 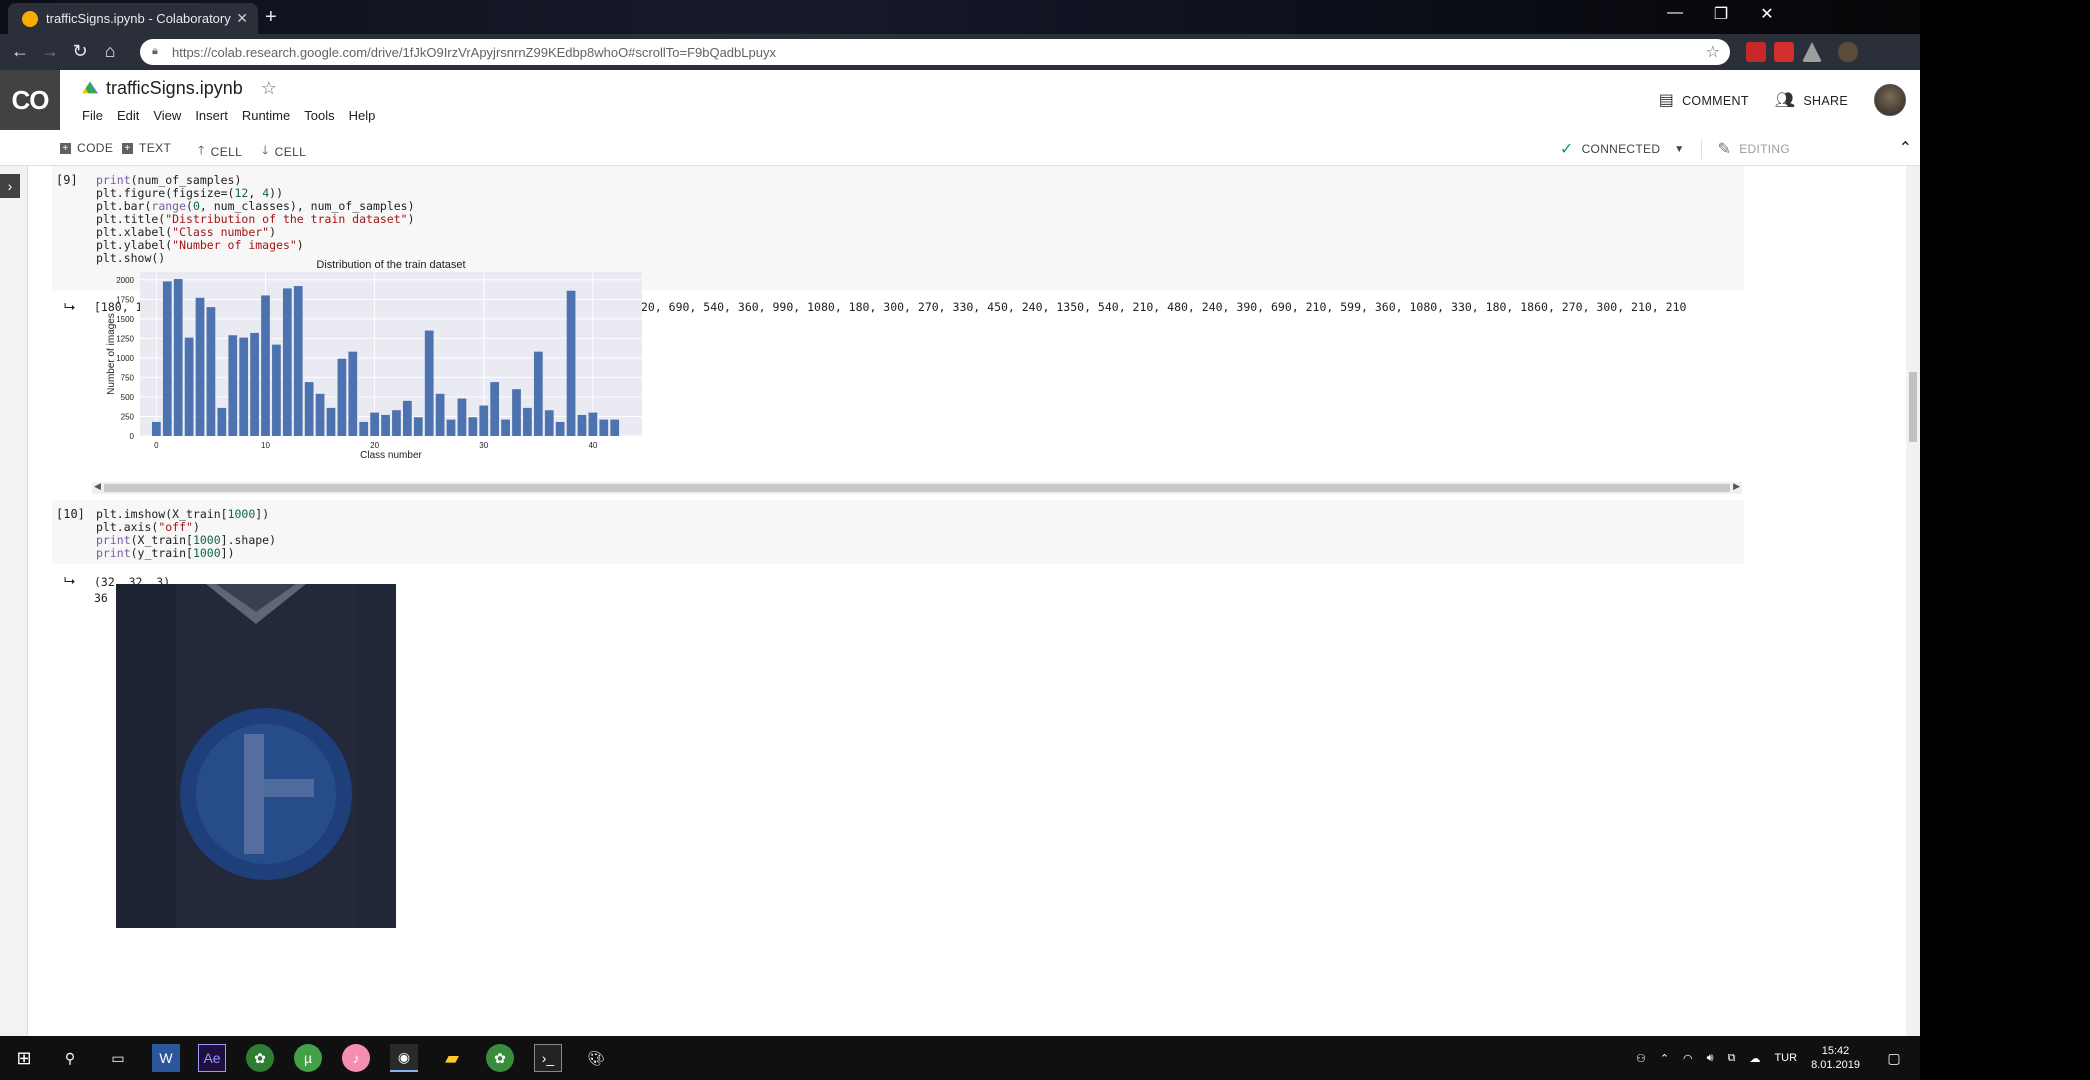 I want to click on file-explorer-icon: ▰, so click(x=452, y=1058).